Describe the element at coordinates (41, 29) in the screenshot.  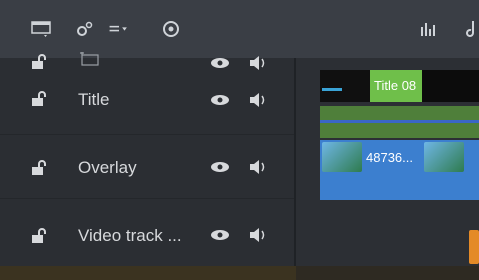
I see `window-layout-icon` at that location.